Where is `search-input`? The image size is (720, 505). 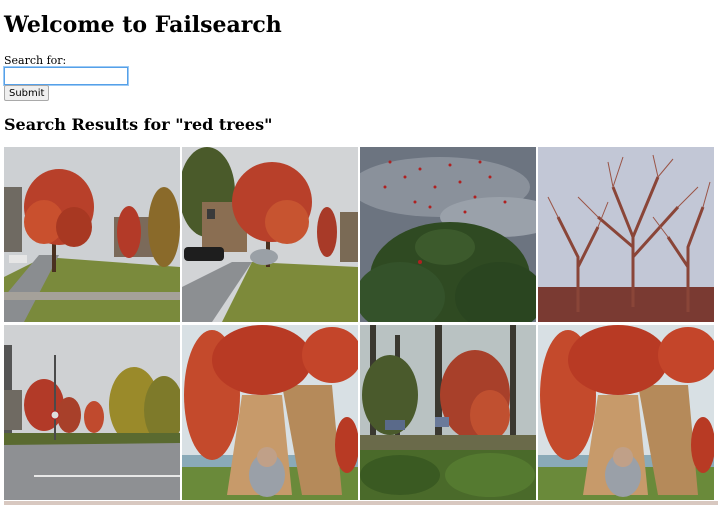
search-input is located at coordinates (66, 76).